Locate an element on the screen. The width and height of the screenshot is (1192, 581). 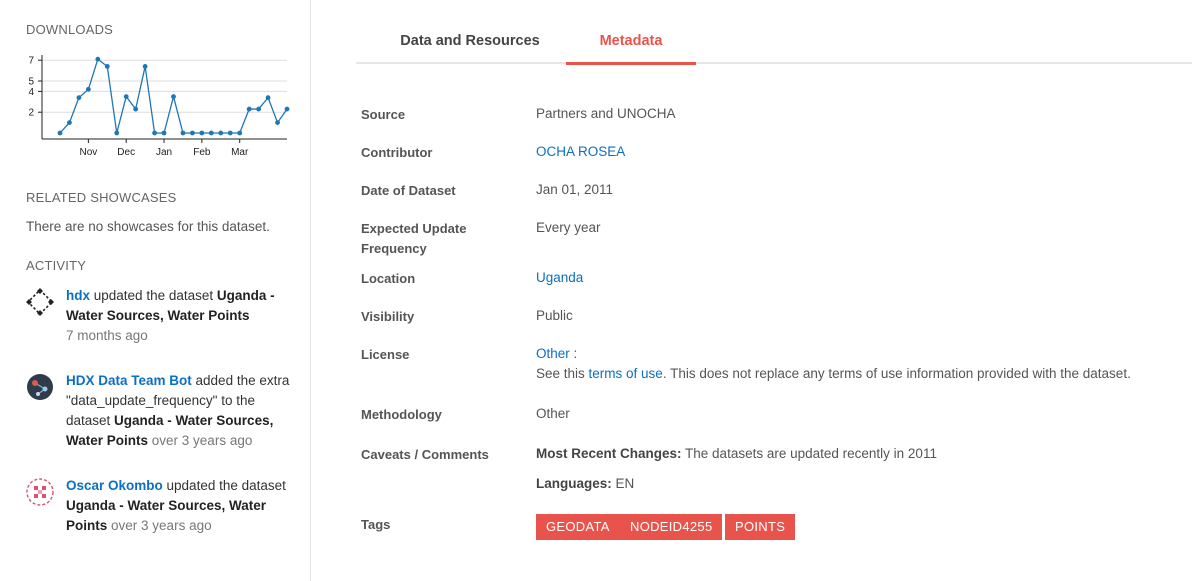
license-link: Other is located at coordinates (553, 353).